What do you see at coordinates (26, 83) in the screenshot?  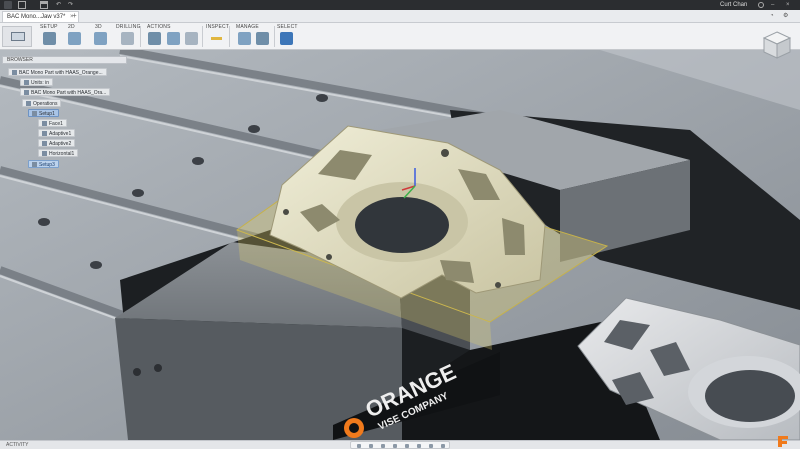 I see `units-icon` at bounding box center [26, 83].